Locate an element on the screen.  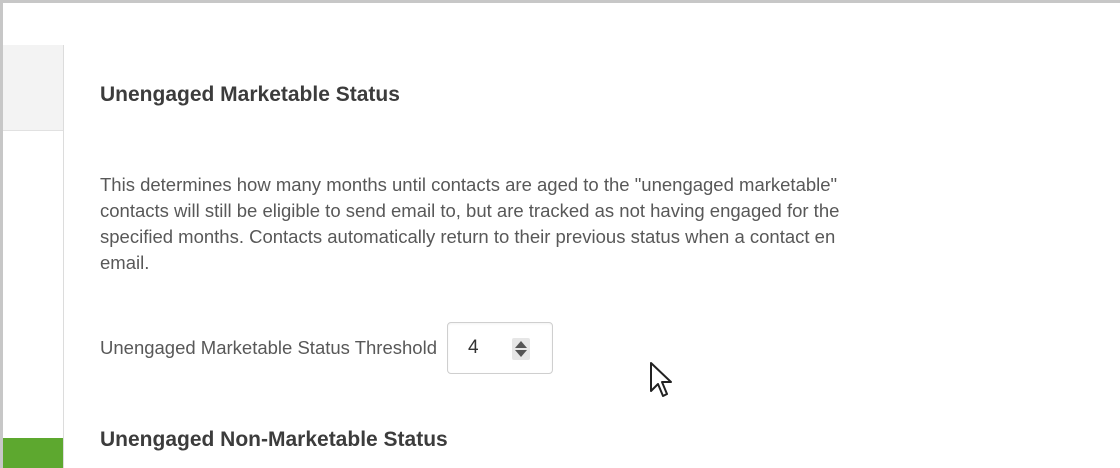
section-title-unengaged-non-marketable: Unengaged Non-Marketable Status is located at coordinates (274, 439).